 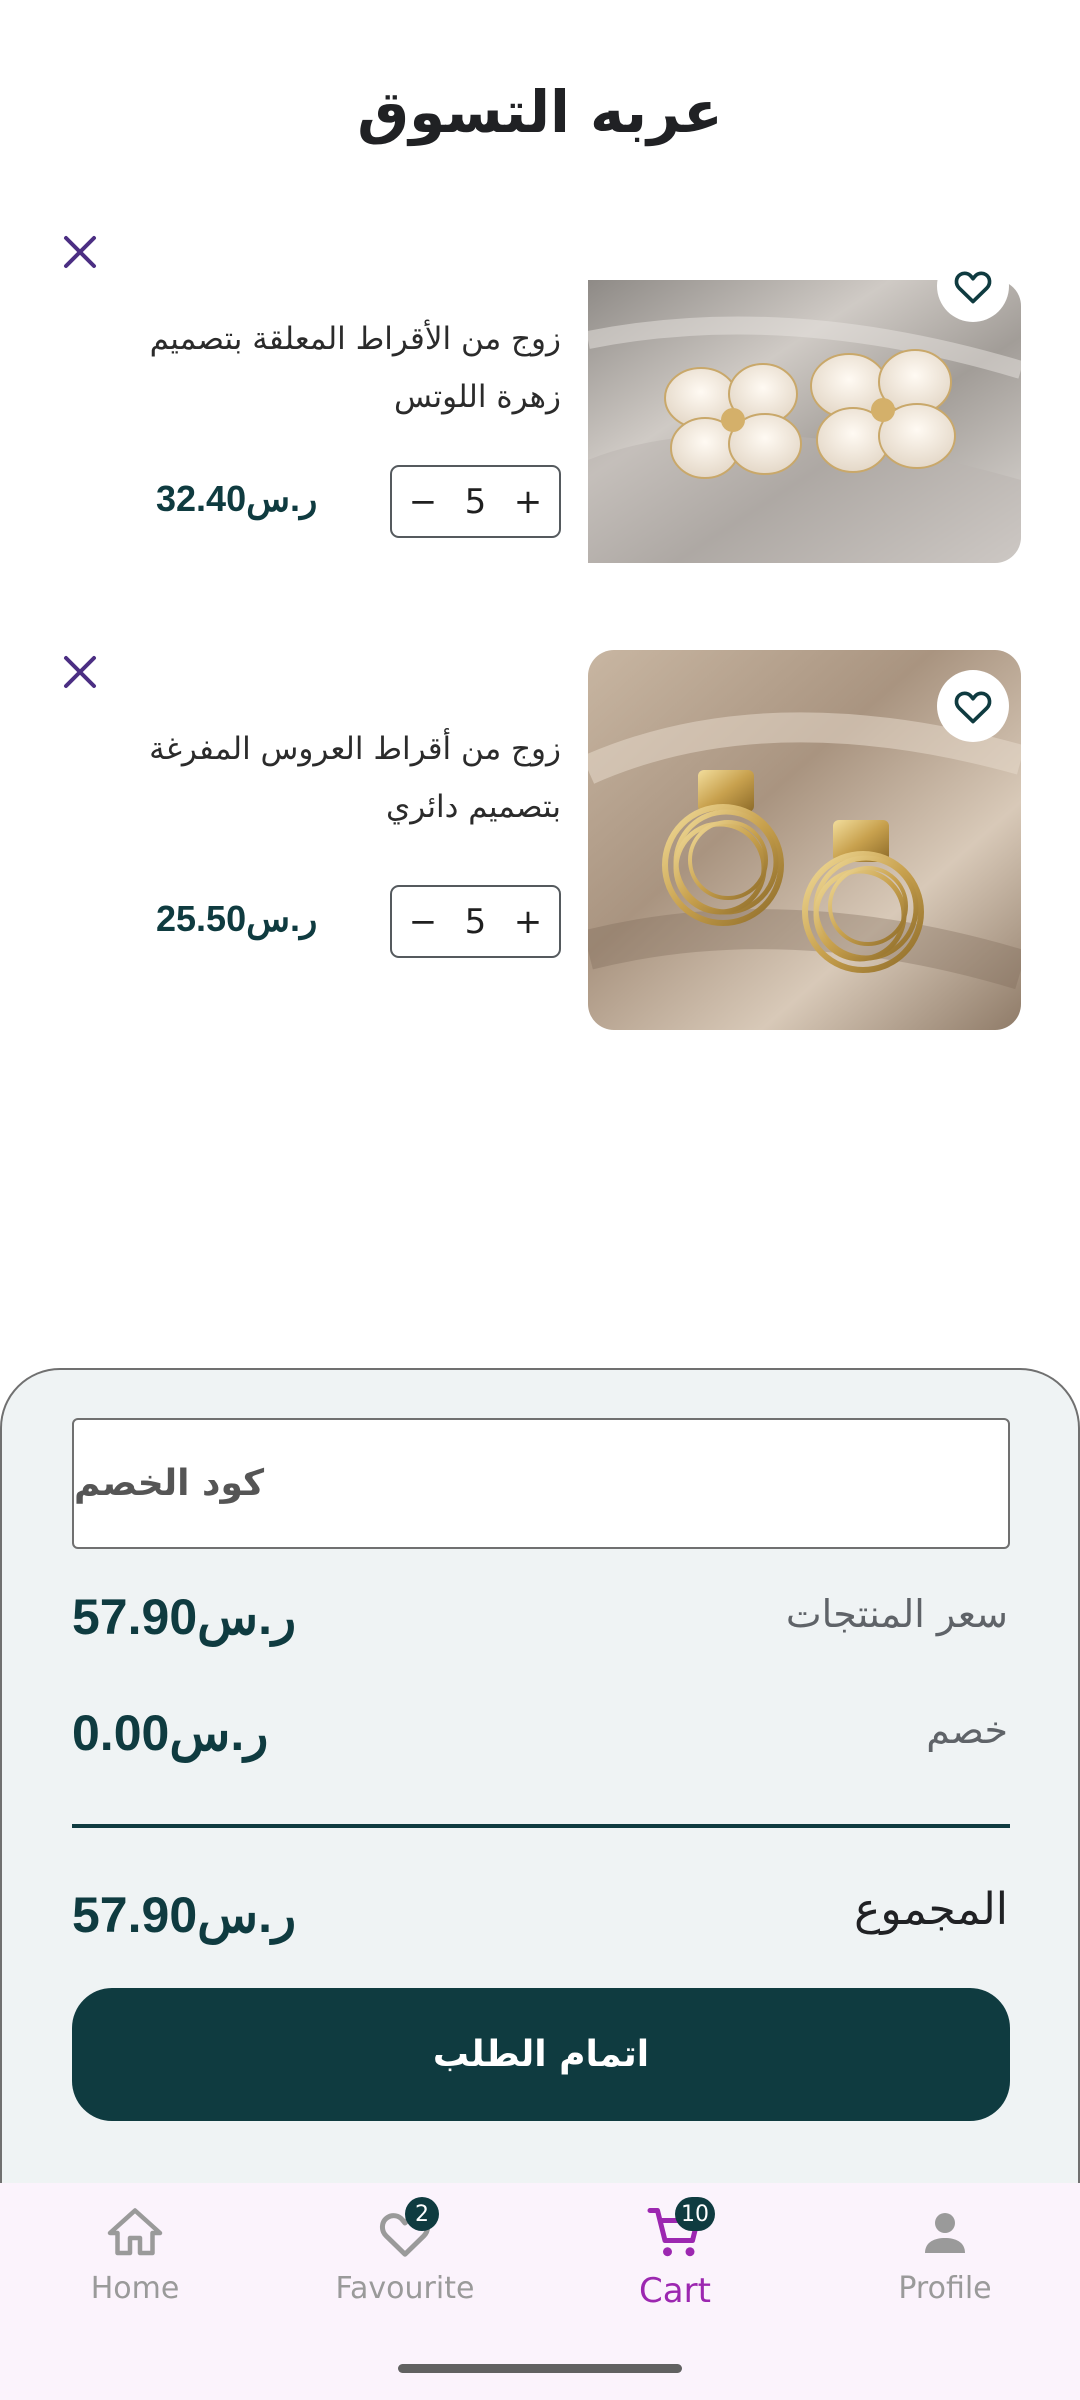 I want to click on nav-label-profile: Profile, so click(x=945, y=2288).